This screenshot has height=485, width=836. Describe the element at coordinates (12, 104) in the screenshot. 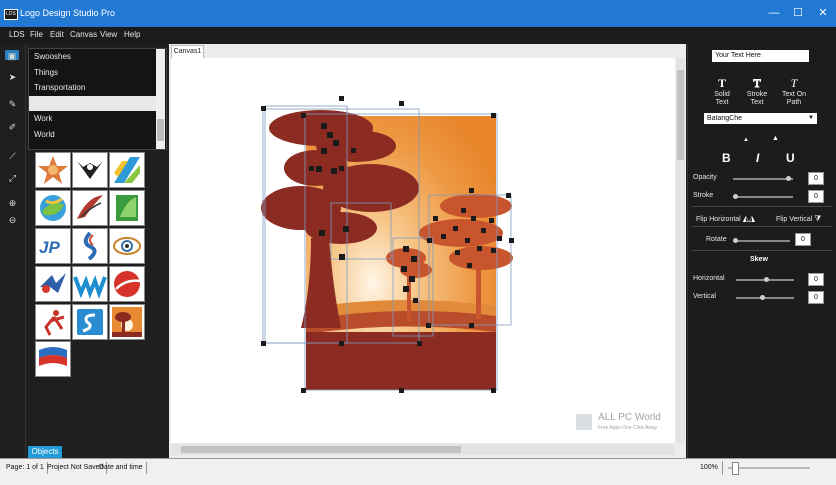

I see `pen-tool-icon: ✎` at that location.